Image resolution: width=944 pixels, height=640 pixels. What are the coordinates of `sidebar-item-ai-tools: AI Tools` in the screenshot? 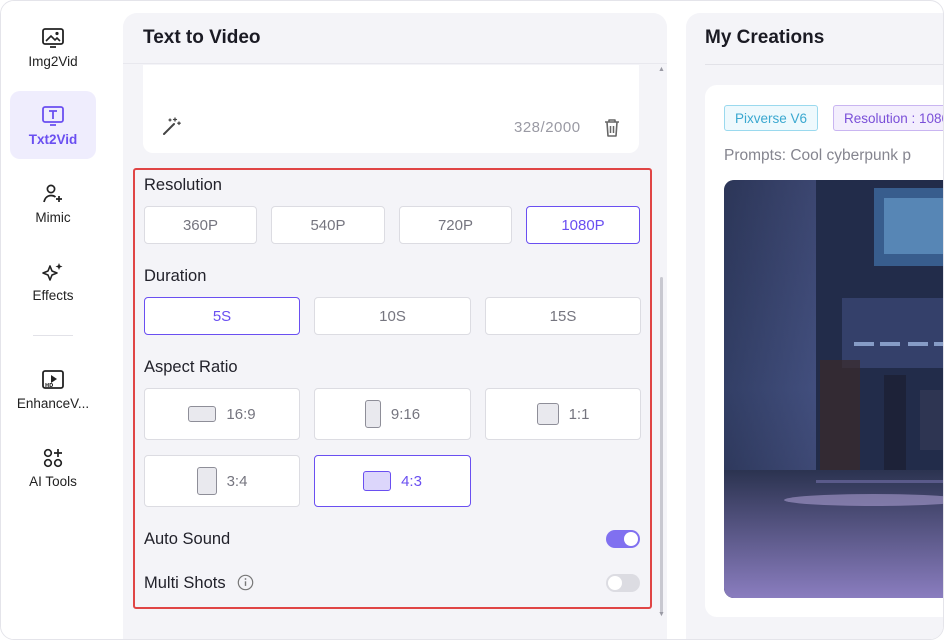 It's located at (53, 467).